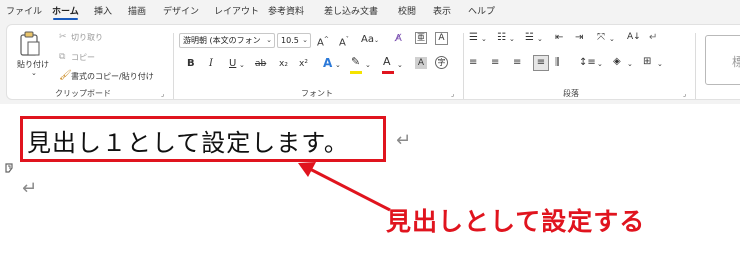 The image size is (740, 260). I want to click on tab-insert: 挿入, so click(103, 10).